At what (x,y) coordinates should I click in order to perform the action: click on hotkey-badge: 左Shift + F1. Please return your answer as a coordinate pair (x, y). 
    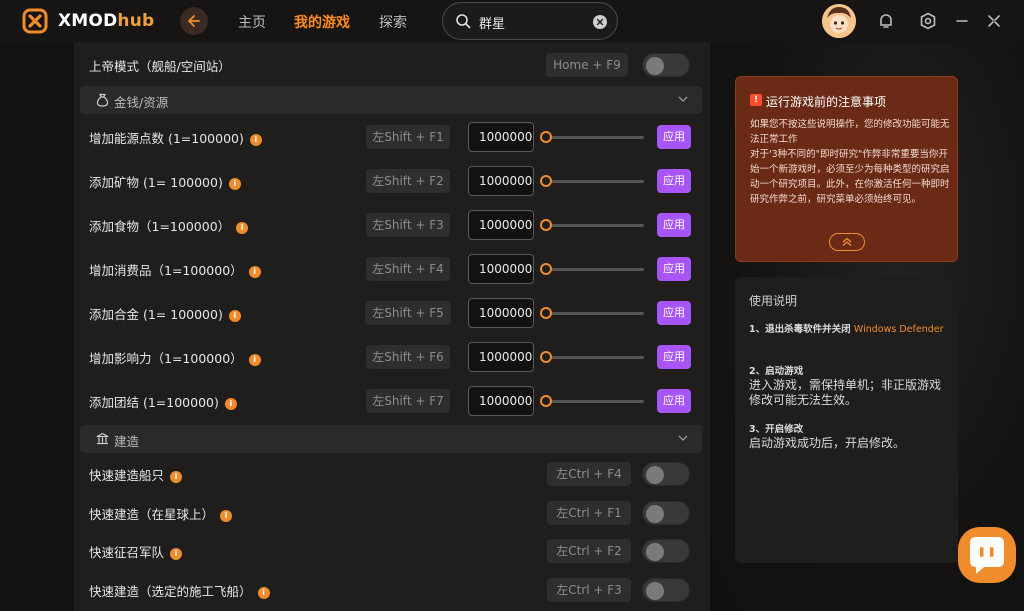
    Looking at the image, I should click on (408, 137).